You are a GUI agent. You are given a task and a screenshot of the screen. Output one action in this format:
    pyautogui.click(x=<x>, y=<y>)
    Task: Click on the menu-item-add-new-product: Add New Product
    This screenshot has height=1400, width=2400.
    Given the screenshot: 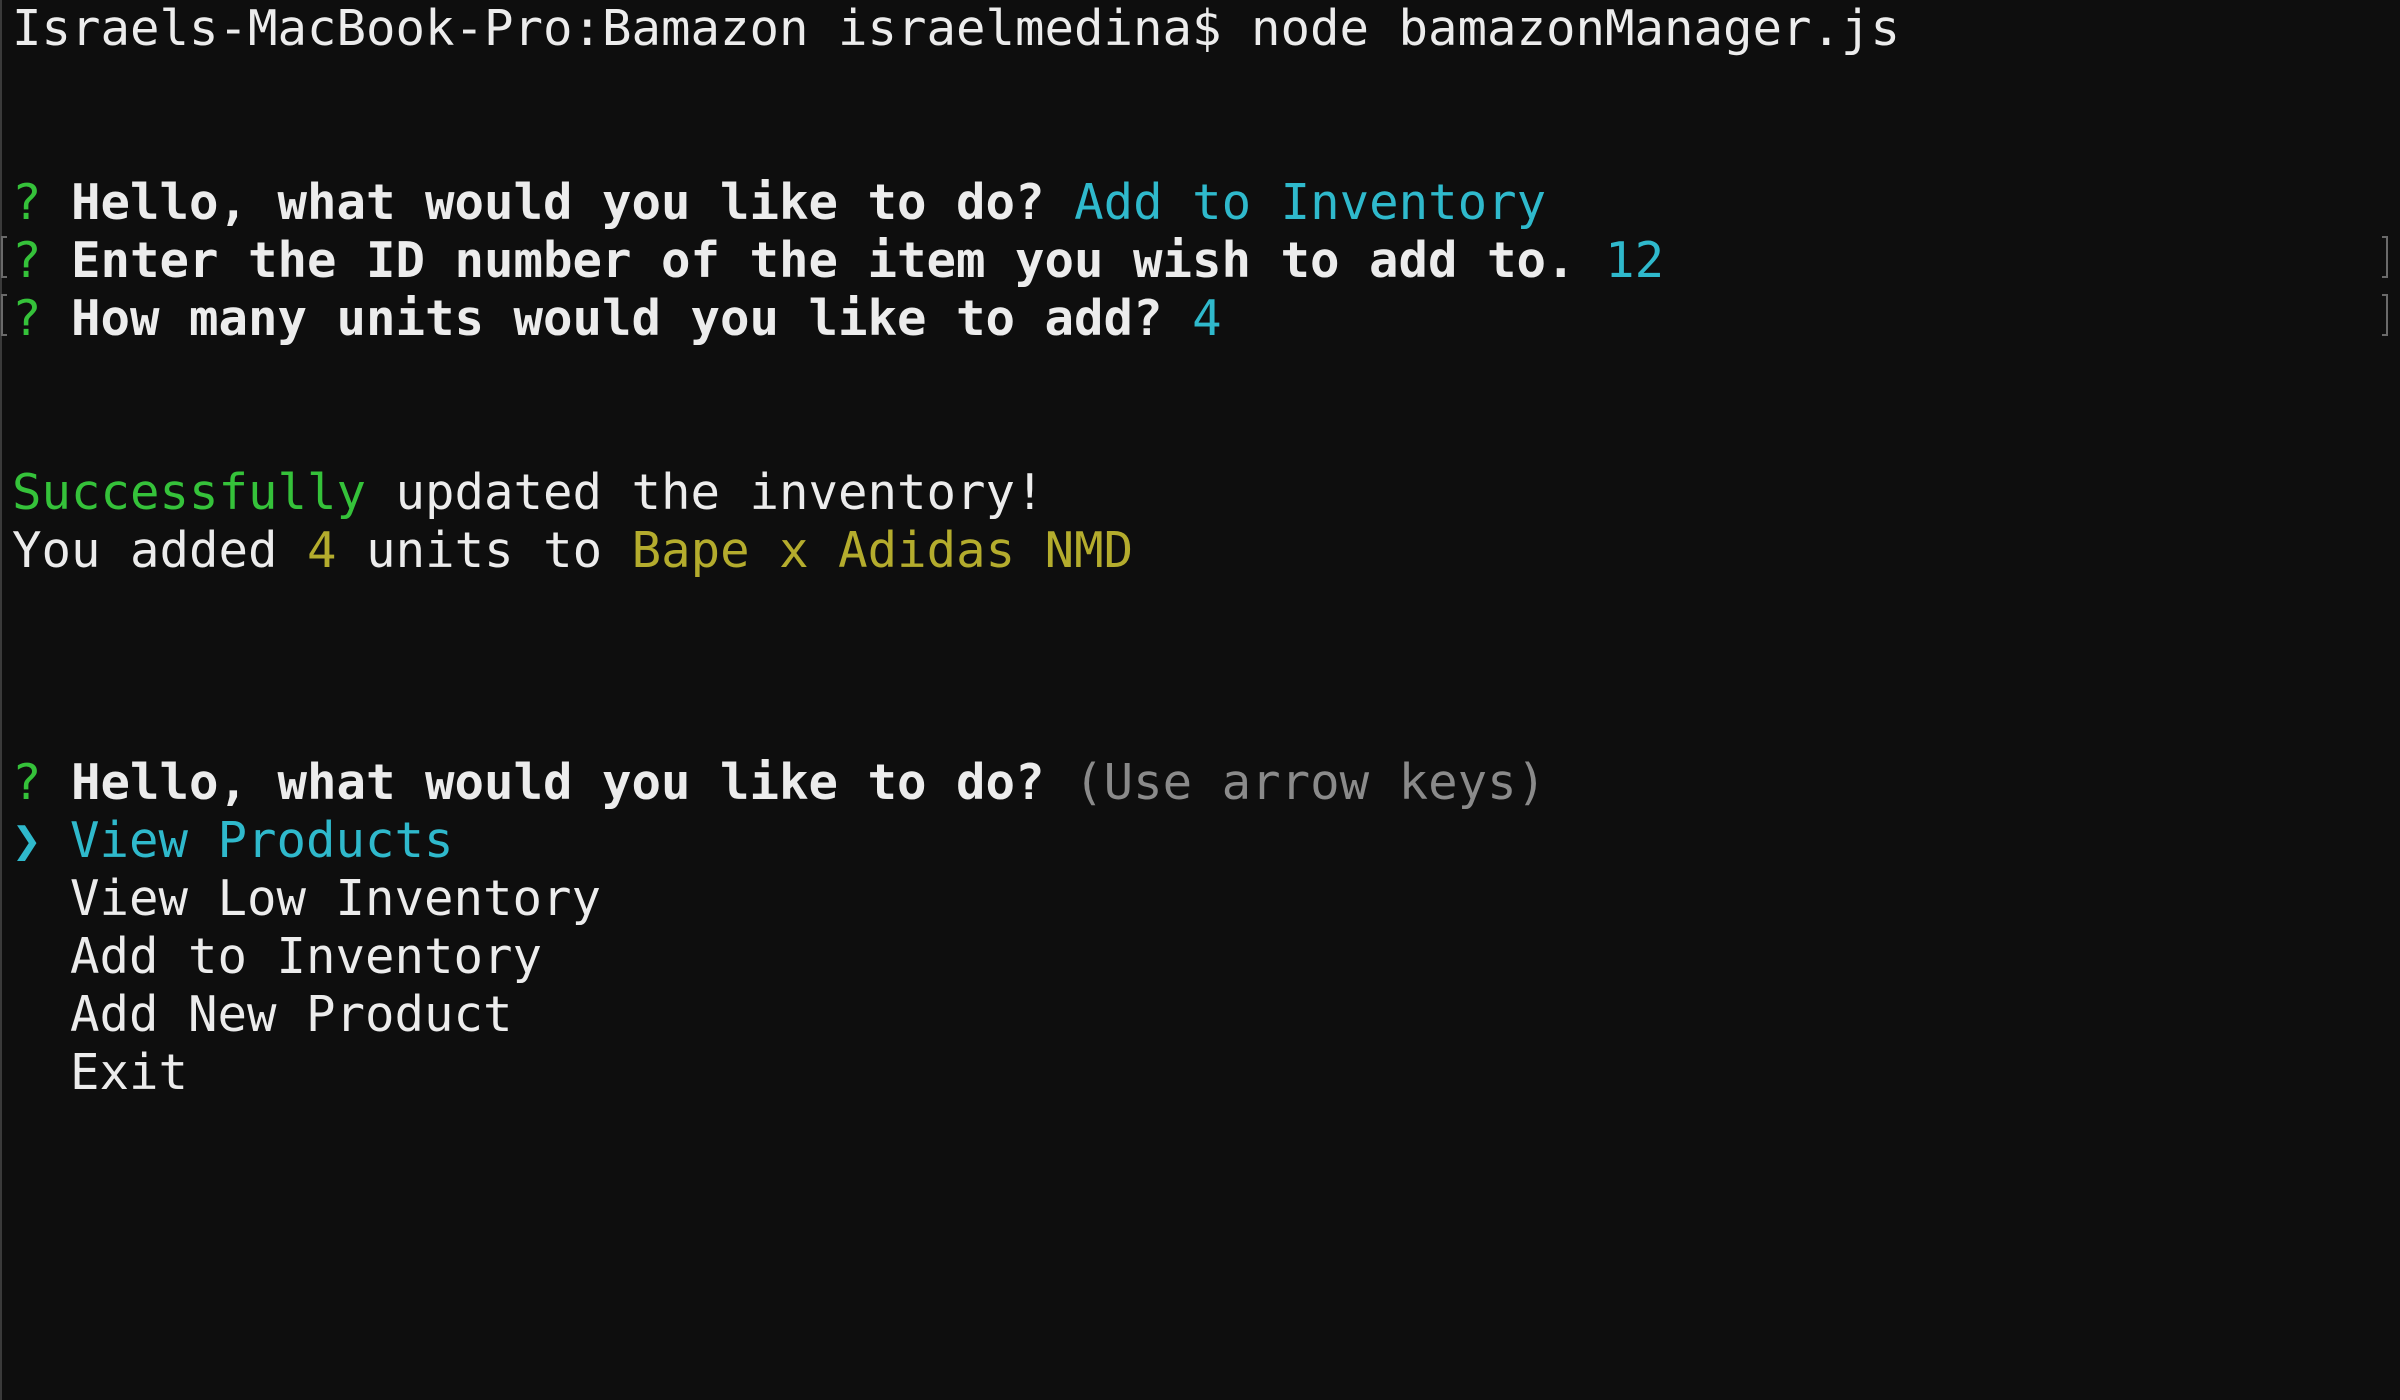 What is the action you would take?
    pyautogui.click(x=262, y=1015)
    